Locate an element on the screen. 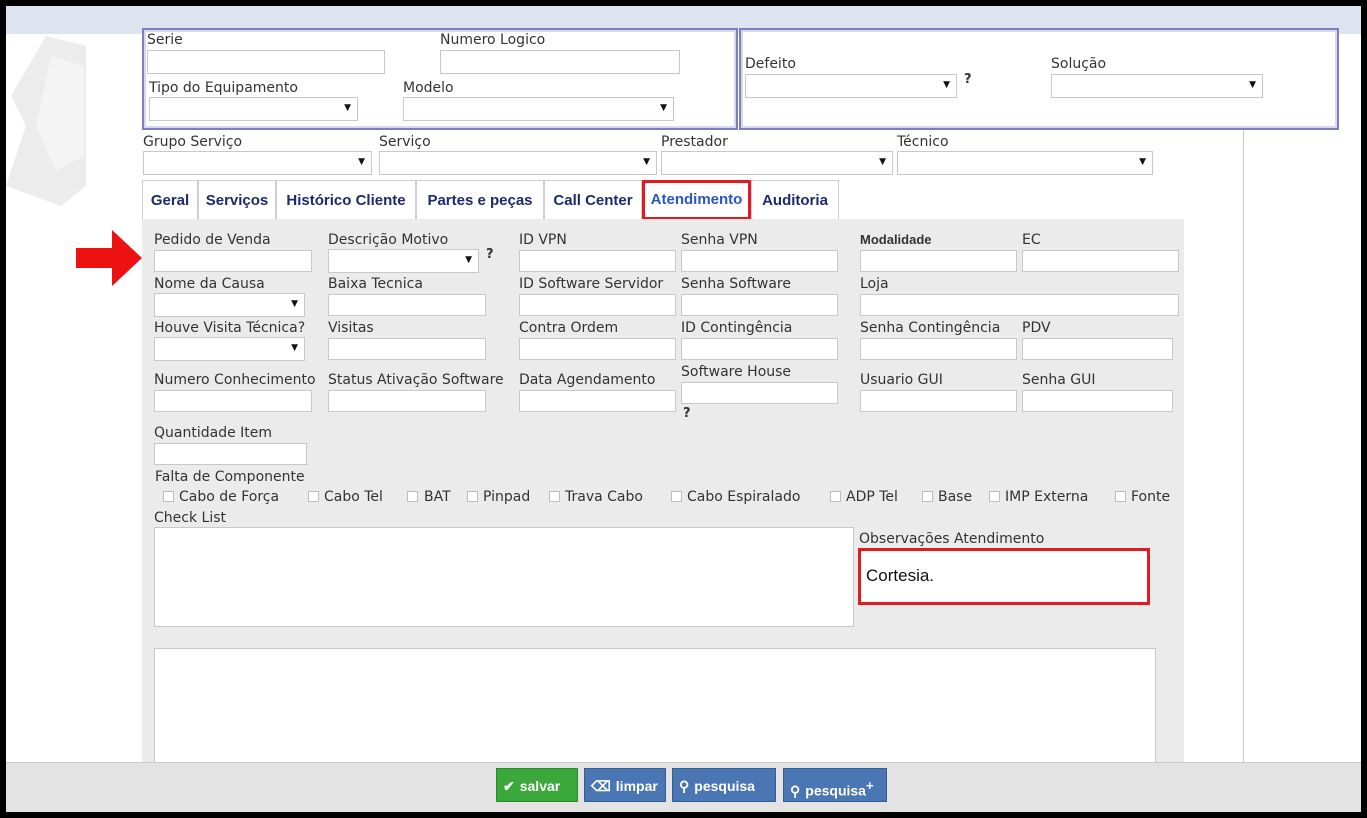  cabo-forca-label: Cabo de Força is located at coordinates (229, 497).